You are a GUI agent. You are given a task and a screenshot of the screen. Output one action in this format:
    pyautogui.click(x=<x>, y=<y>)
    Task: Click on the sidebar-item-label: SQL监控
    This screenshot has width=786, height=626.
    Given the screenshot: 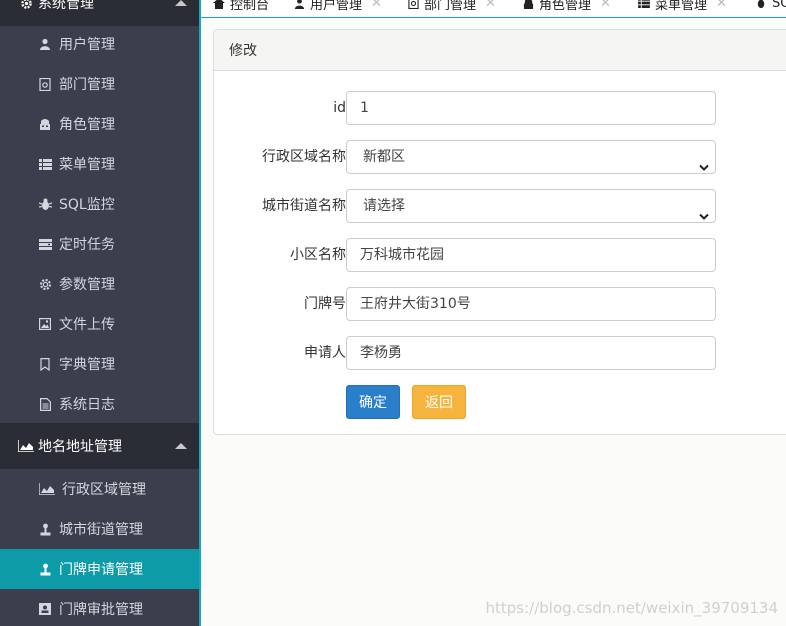 What is the action you would take?
    pyautogui.click(x=87, y=205)
    